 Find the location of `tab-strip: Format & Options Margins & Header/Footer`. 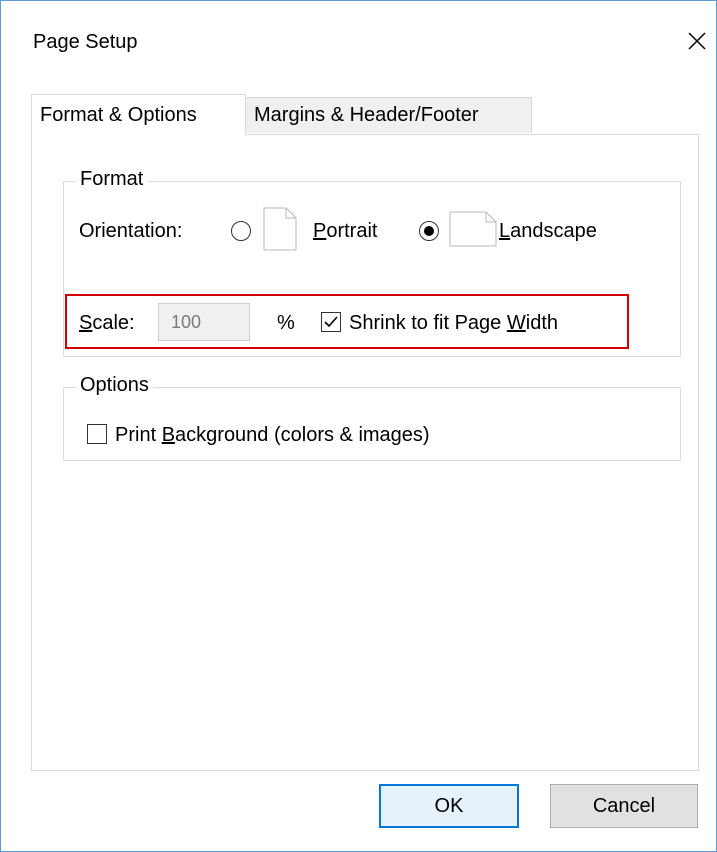

tab-strip: Format & Options Margins & Header/Footer is located at coordinates (281, 114).